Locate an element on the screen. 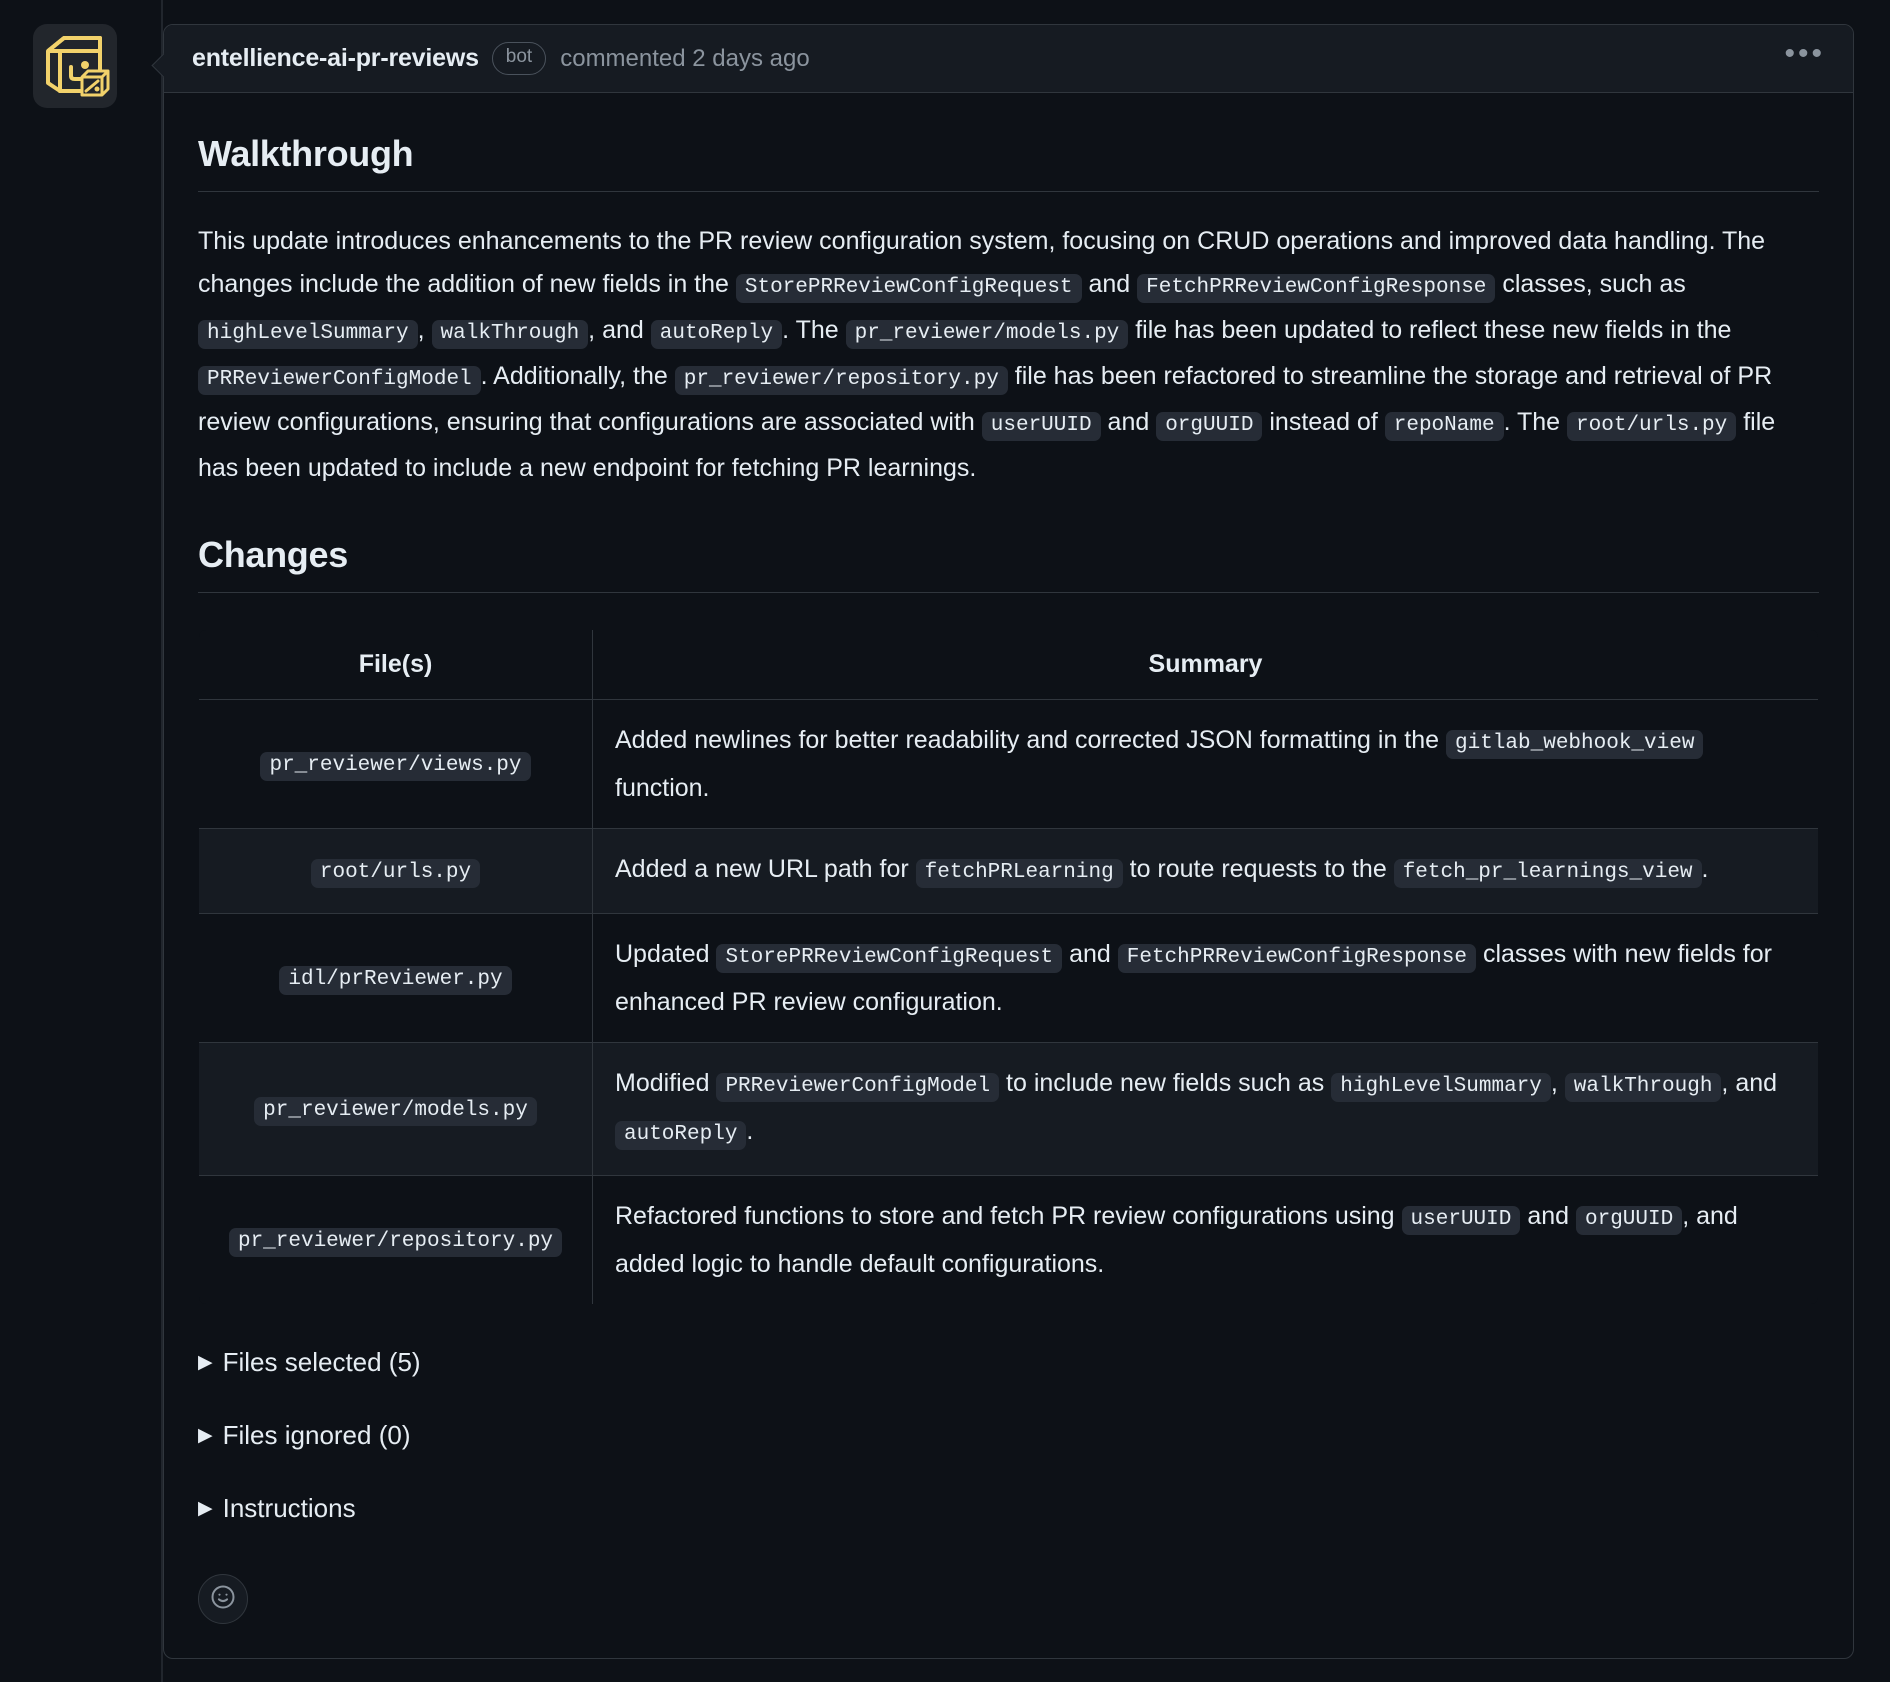 This screenshot has width=1890, height=1682. table-header-row: File(s) Summary is located at coordinates (1008, 665).